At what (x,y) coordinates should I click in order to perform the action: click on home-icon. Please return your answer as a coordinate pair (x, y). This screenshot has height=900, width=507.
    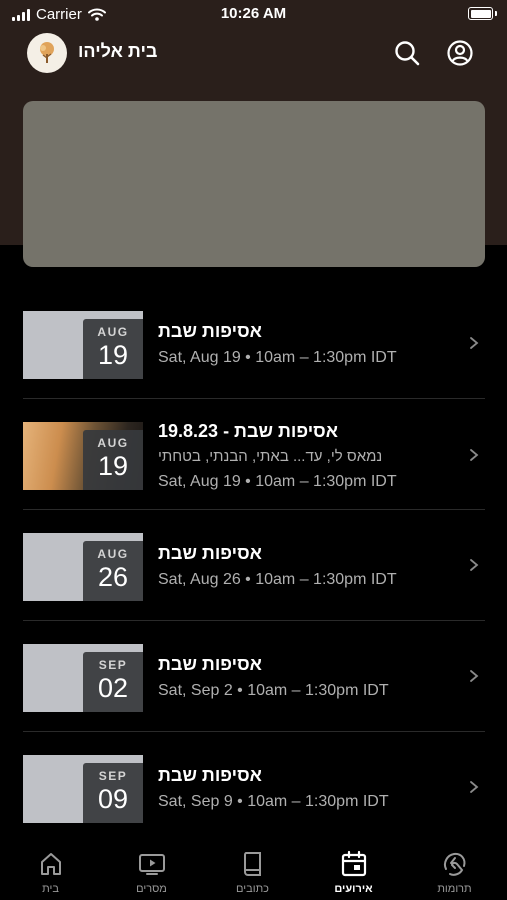
    Looking at the image, I should click on (51, 864).